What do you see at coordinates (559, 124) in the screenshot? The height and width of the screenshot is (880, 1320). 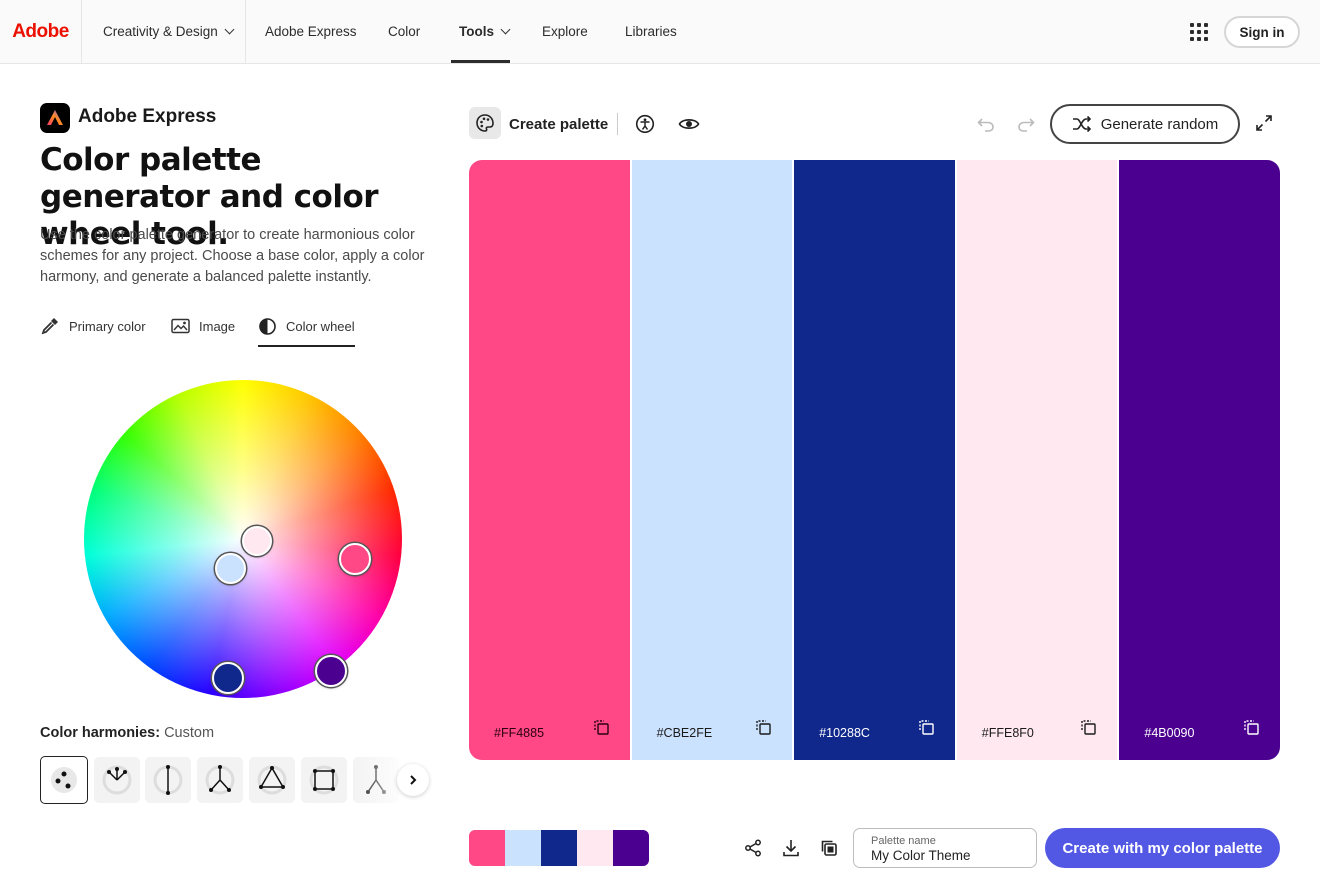 I see `create-palette-label: Create palette` at bounding box center [559, 124].